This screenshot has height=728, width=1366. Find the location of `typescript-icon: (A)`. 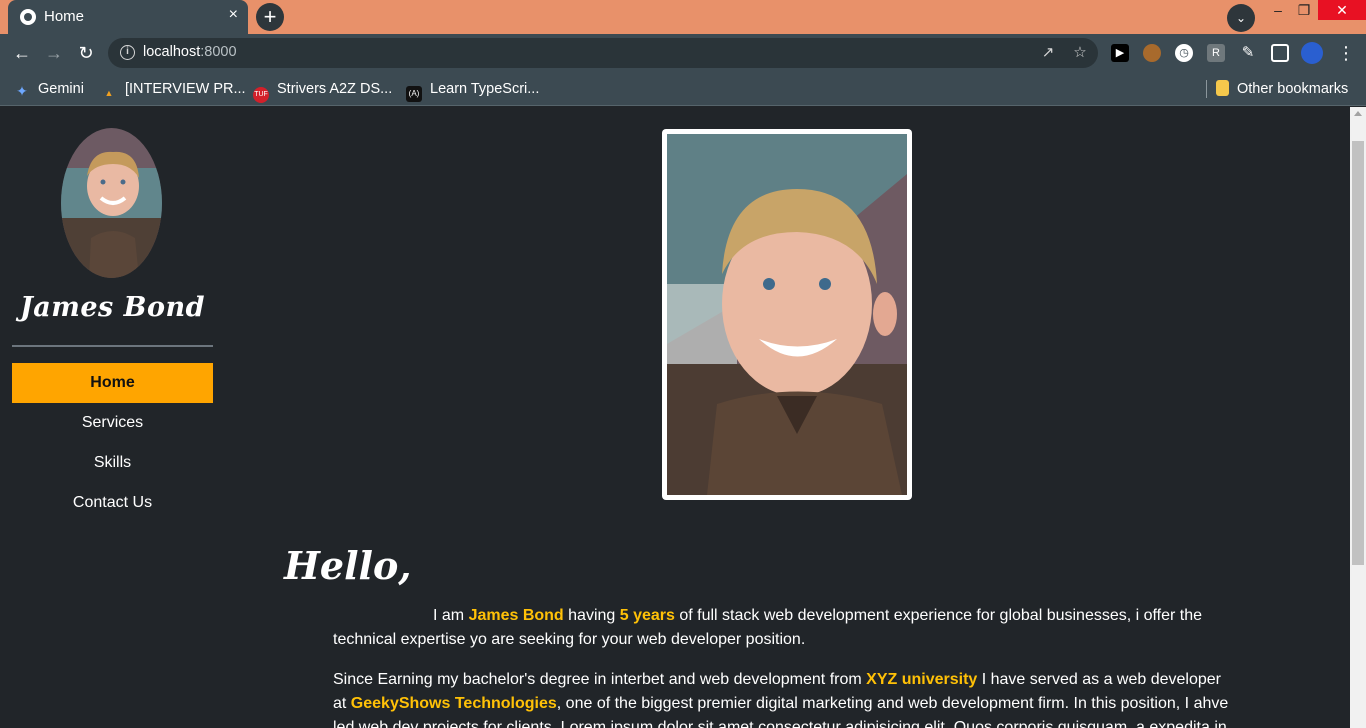

typescript-icon: (A) is located at coordinates (414, 94).